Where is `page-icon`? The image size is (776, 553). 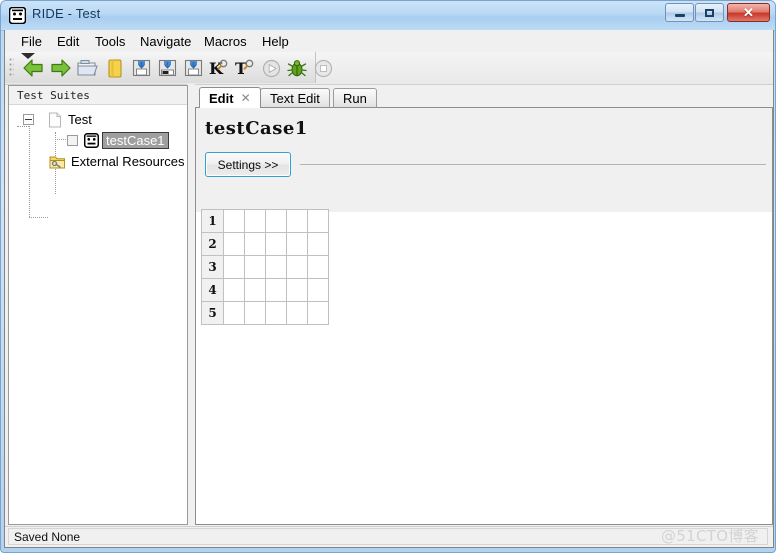
page-icon is located at coordinates (55, 119).